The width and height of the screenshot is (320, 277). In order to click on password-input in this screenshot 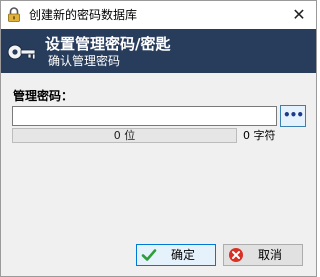, I will do `click(144, 116)`.